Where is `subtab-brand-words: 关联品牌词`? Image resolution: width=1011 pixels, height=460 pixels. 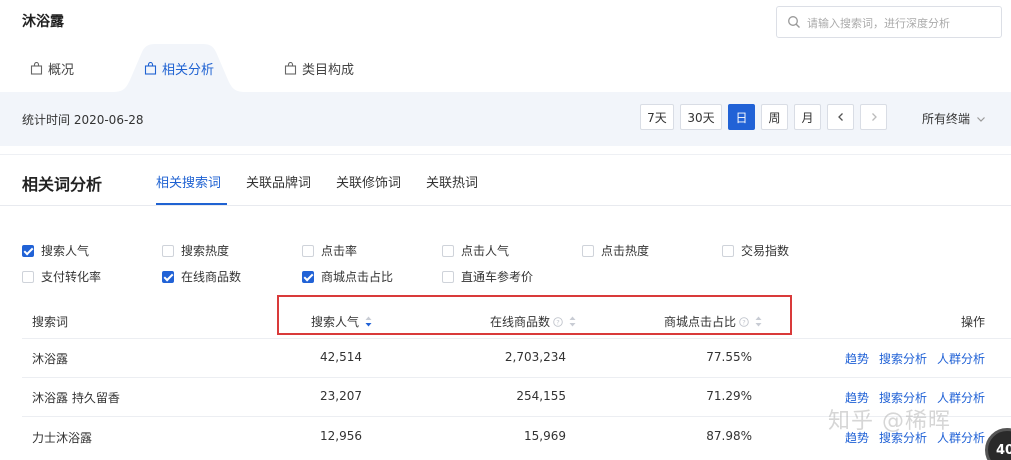 subtab-brand-words: 关联品牌词 is located at coordinates (278, 181).